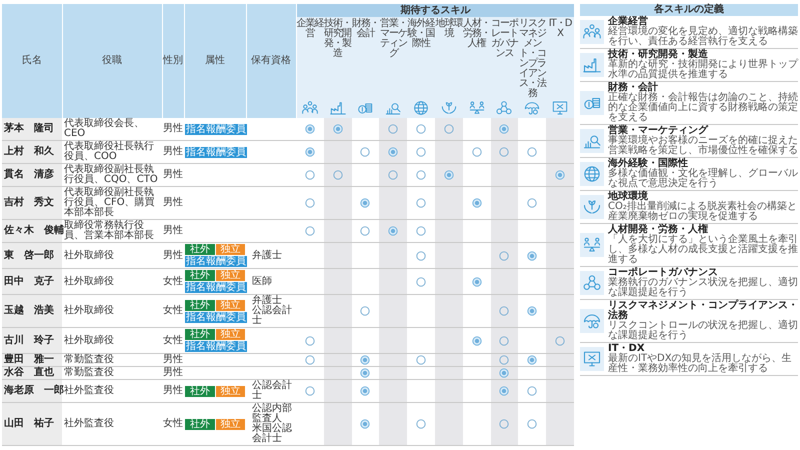 This screenshot has height=450, width=800. What do you see at coordinates (366, 58) in the screenshot?
I see `column-header: 財務・会計` at bounding box center [366, 58].